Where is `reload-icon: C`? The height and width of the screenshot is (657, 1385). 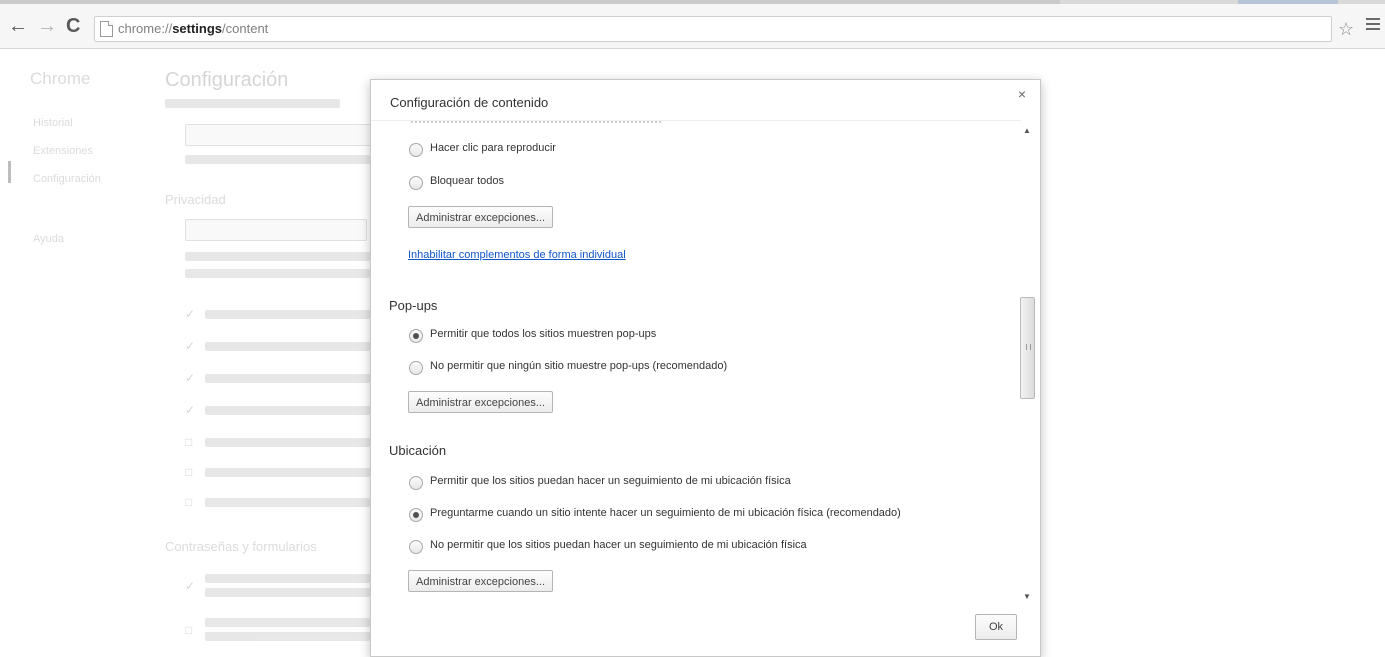 reload-icon: C is located at coordinates (73, 26).